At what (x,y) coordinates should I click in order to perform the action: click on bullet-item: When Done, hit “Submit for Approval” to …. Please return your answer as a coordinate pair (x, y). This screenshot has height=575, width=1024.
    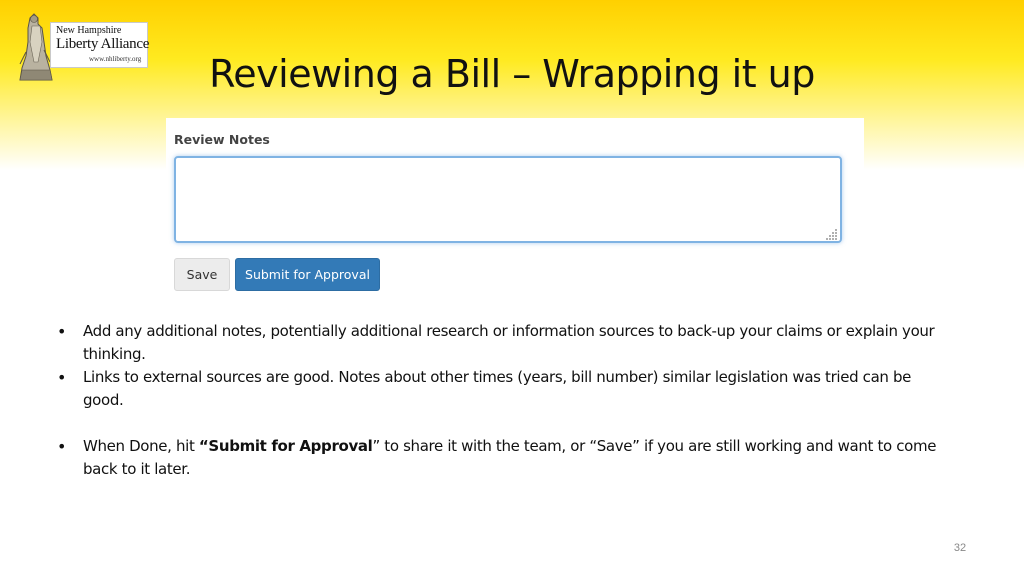
    Looking at the image, I should click on (505, 458).